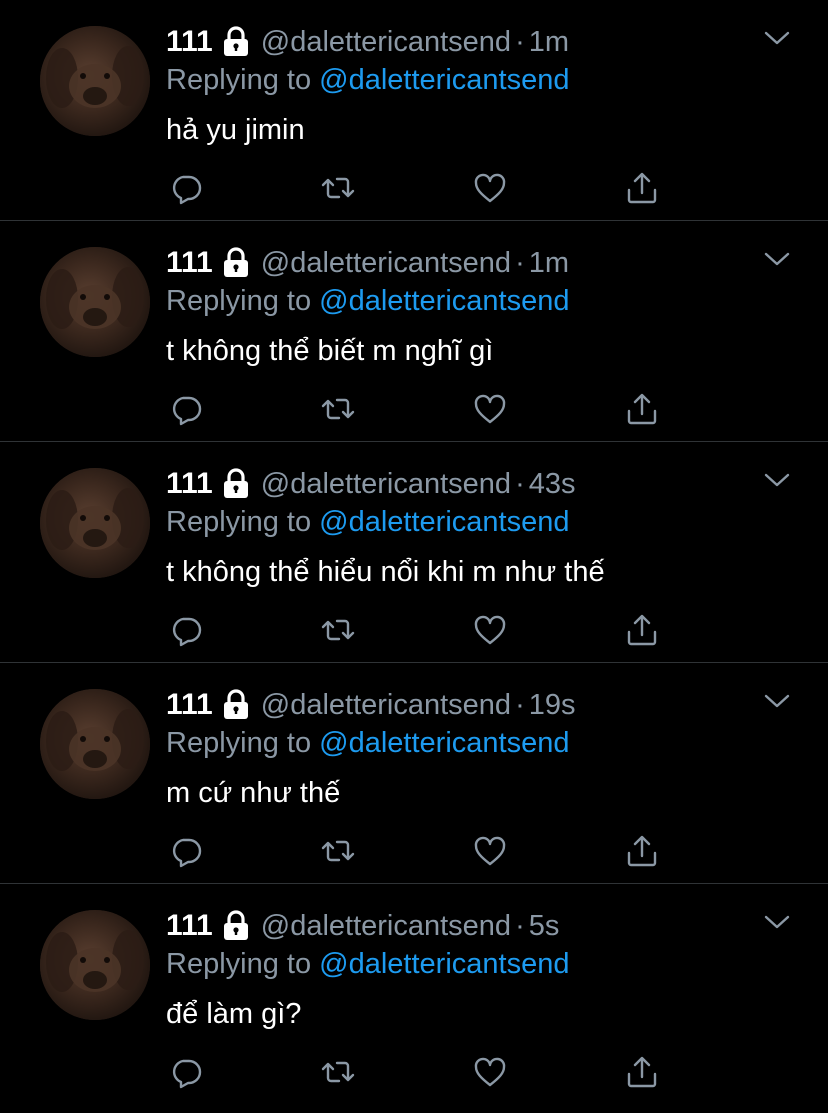 The height and width of the screenshot is (1113, 828). I want to click on tweet-text: t không thể biết m nghĩ gì, so click(330, 351).